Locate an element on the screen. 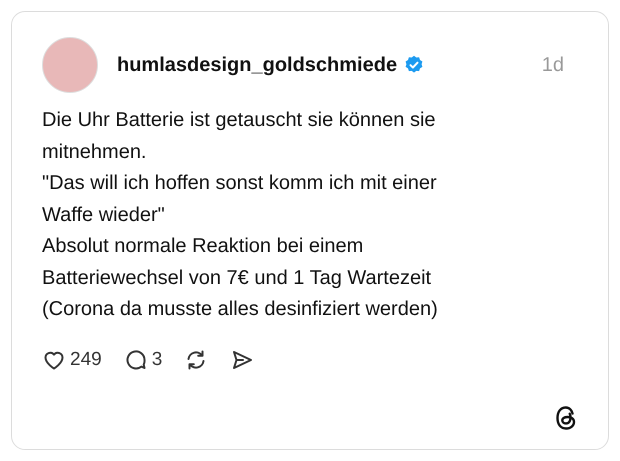 The height and width of the screenshot is (461, 620). username: humlasdesign_goldschmiede is located at coordinates (257, 65).